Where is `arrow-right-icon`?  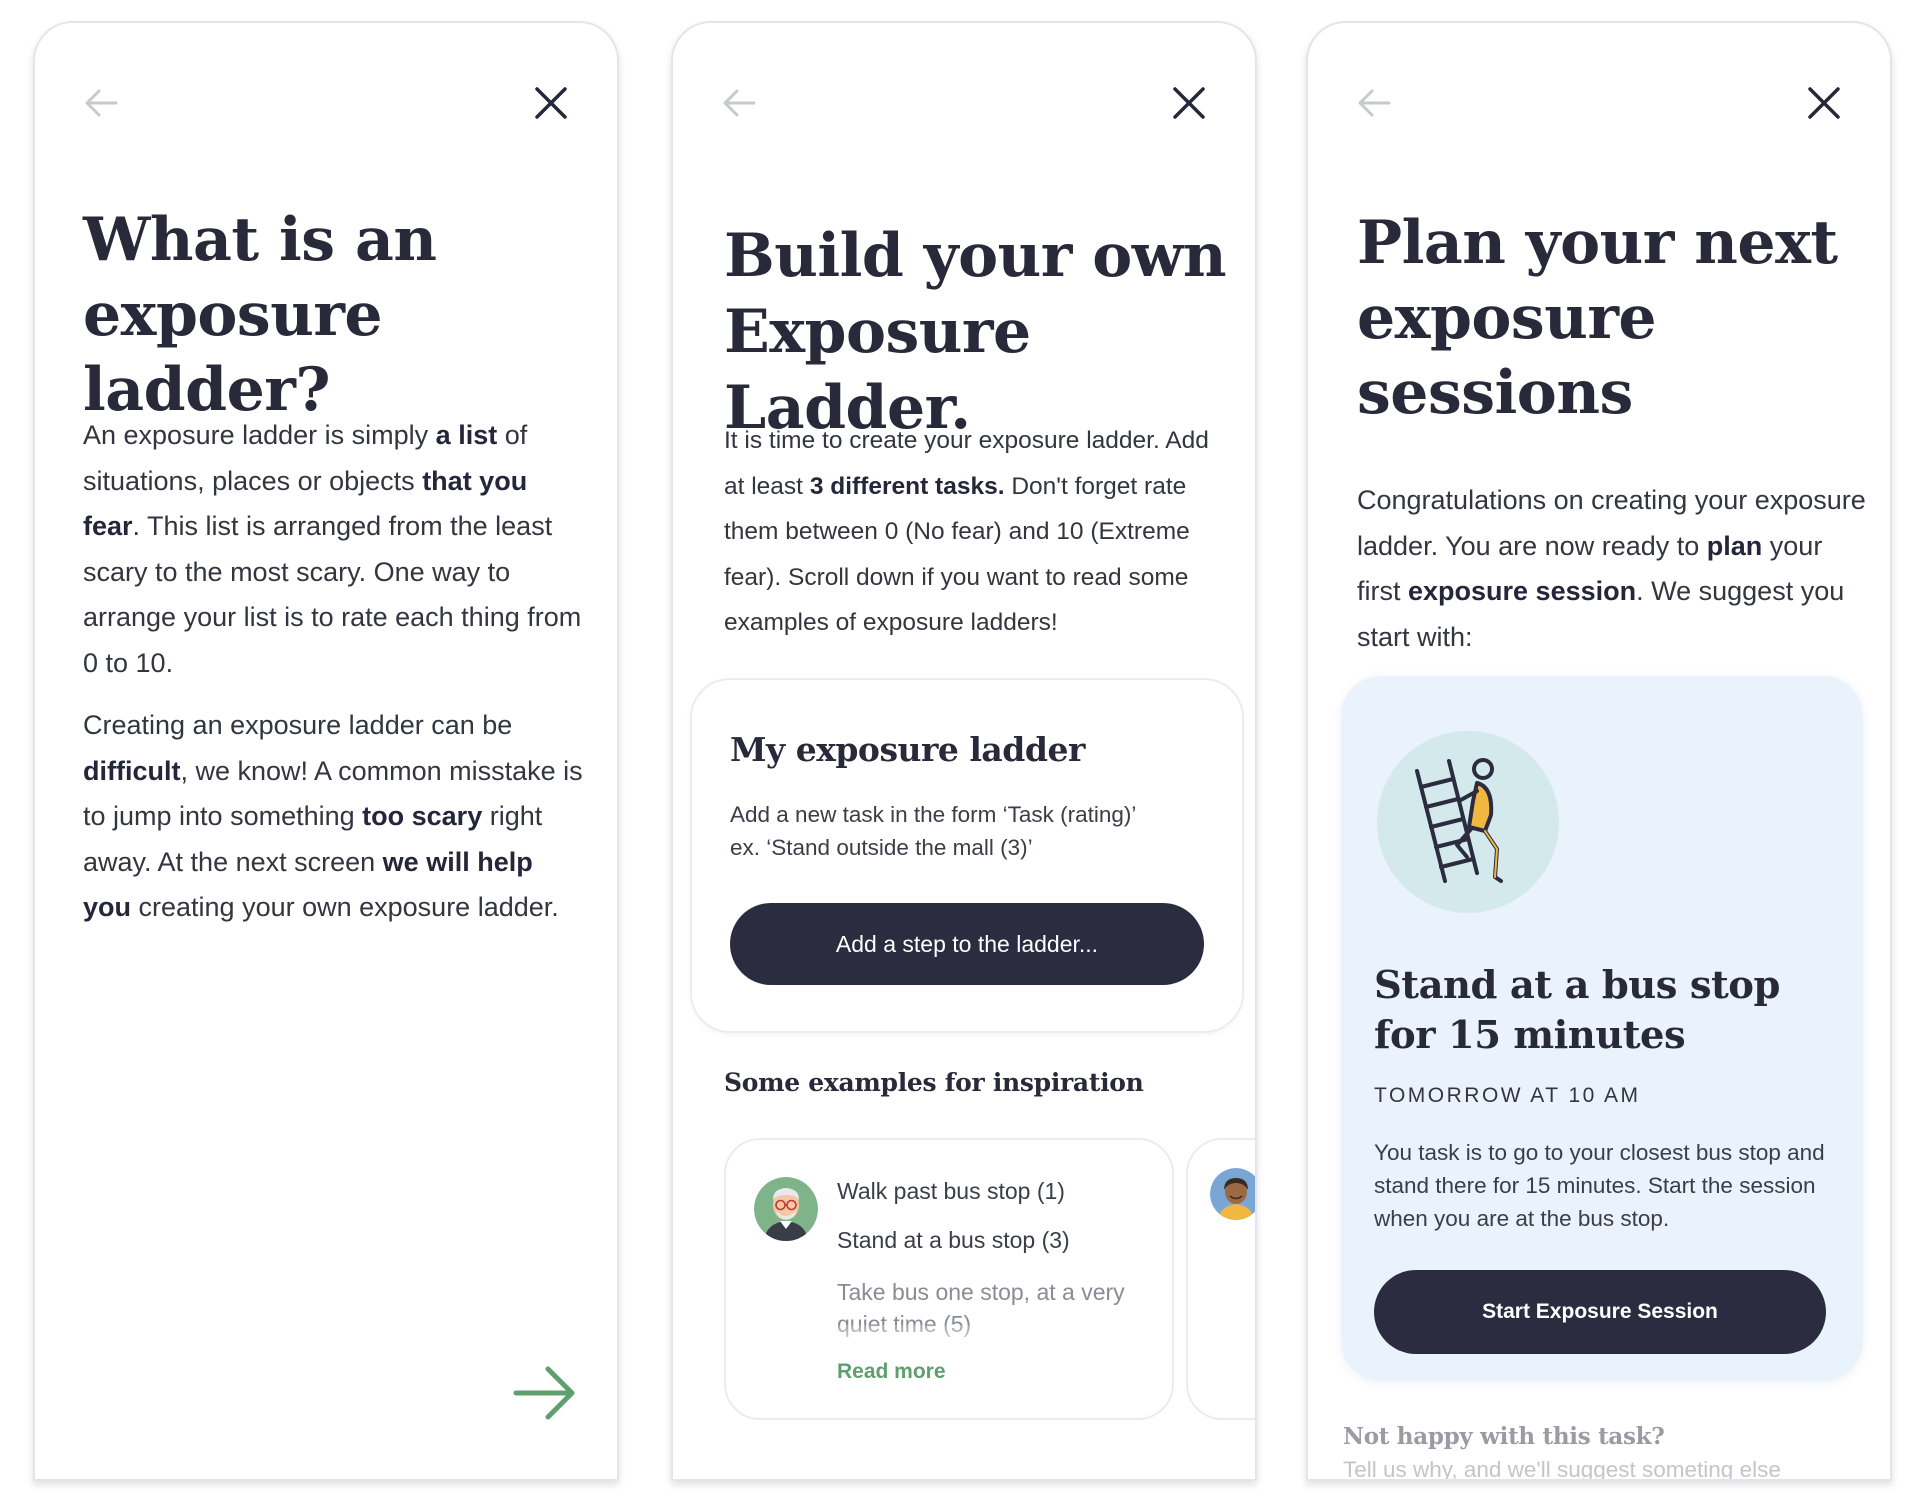 arrow-right-icon is located at coordinates (544, 1393).